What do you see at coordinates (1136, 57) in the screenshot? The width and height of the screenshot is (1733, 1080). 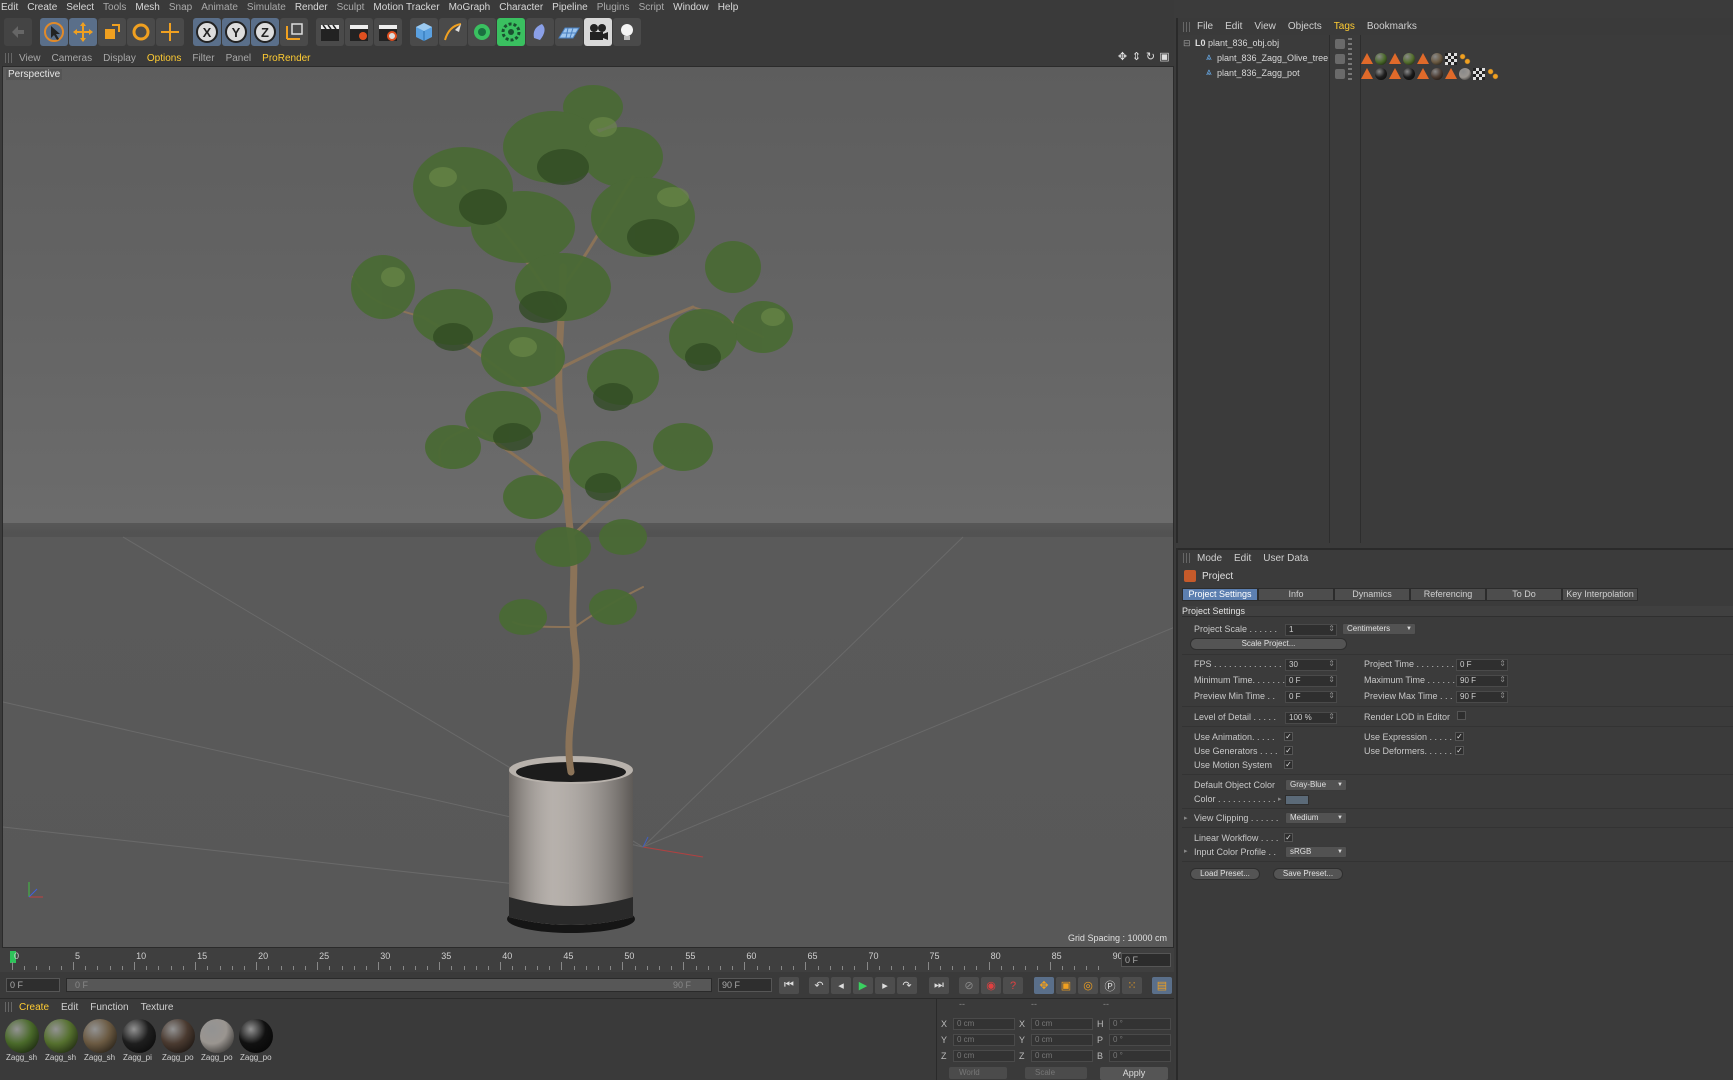 I see `dolly-icon: ⇕` at bounding box center [1136, 57].